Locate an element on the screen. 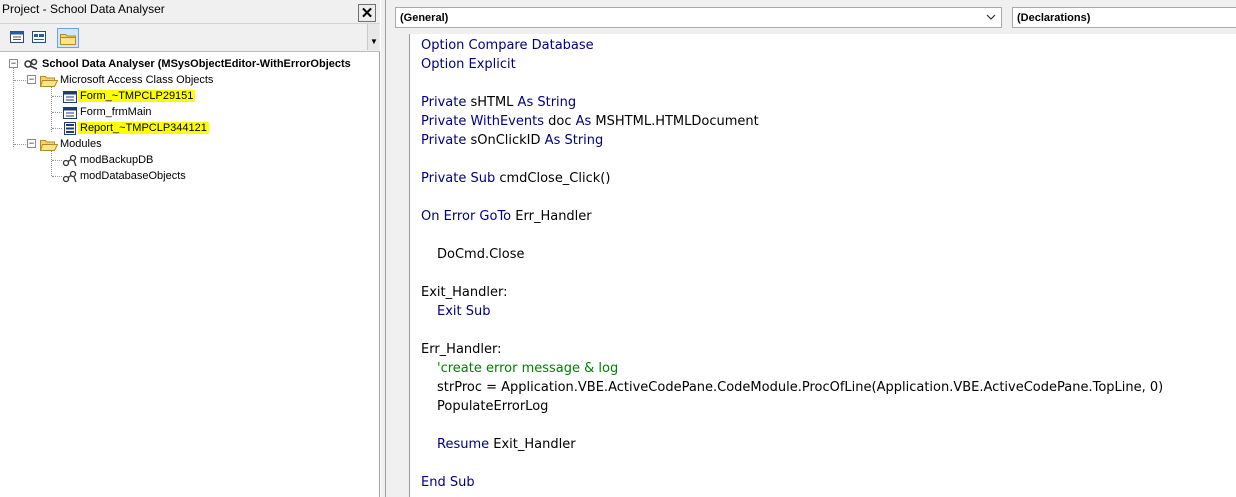  code-line: End Sub is located at coordinates (448, 482).